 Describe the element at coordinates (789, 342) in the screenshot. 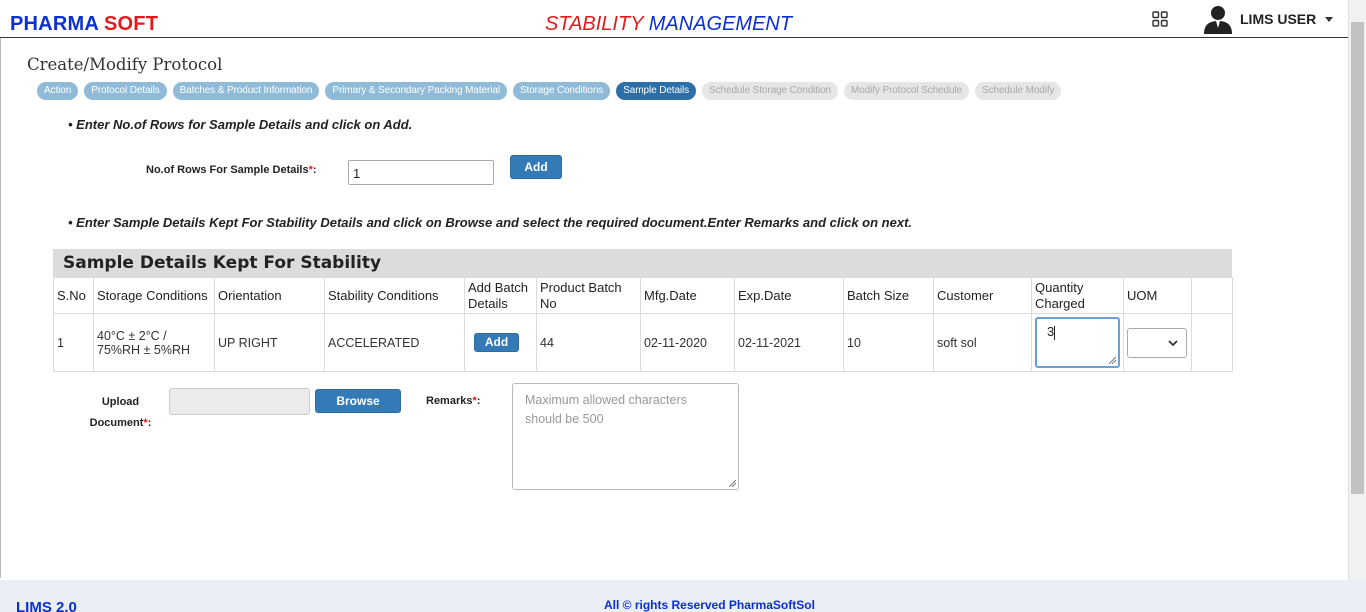

I see `cell-exp-date: 02-11-2021` at that location.